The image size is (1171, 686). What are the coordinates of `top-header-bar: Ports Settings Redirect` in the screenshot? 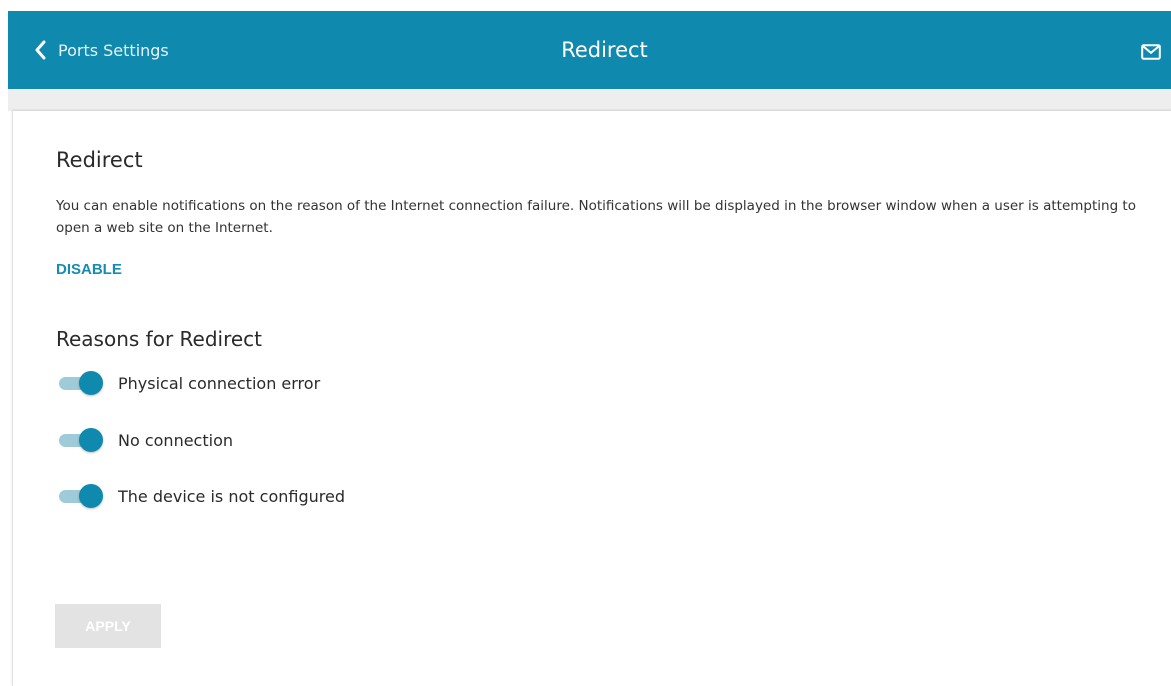 It's located at (589, 50).